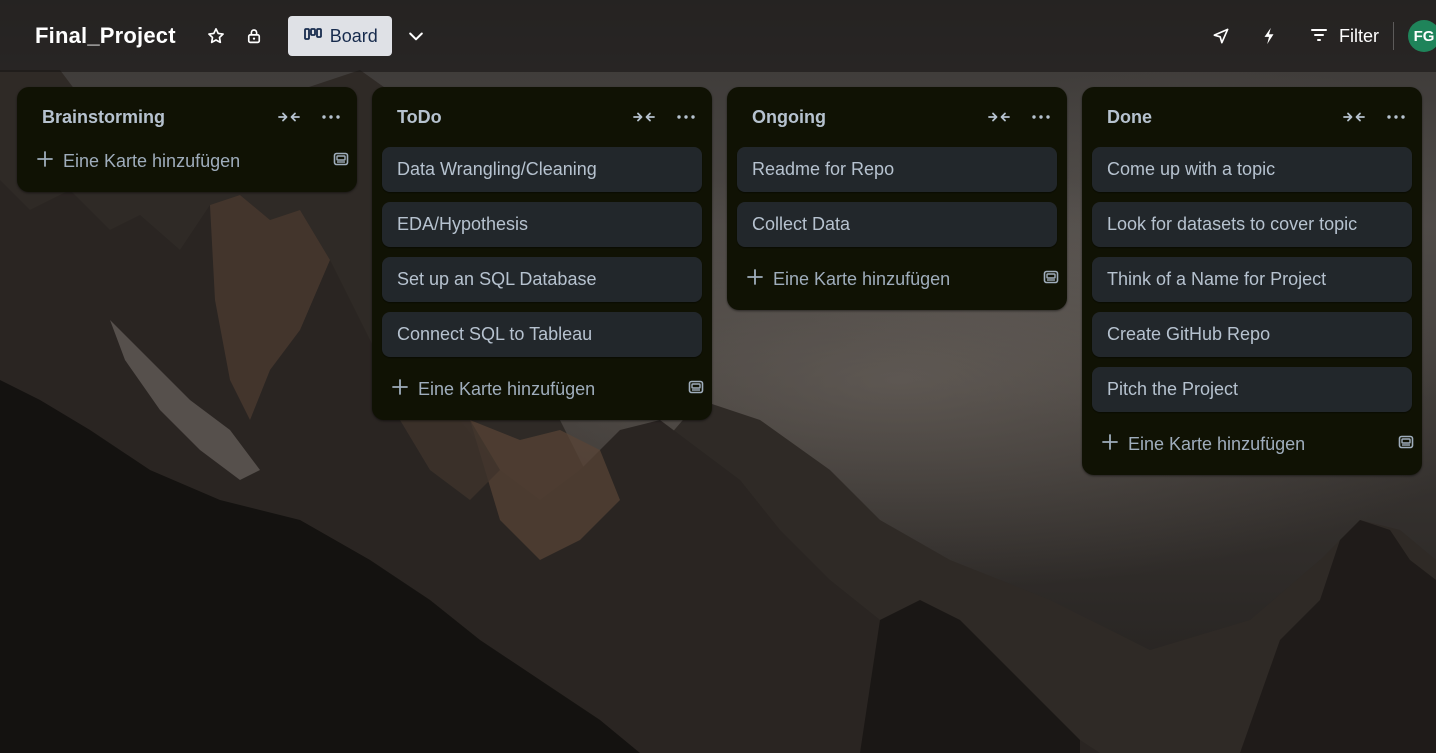 Image resolution: width=1436 pixels, height=753 pixels. I want to click on list-brainstorming: Brainstorming Eine Karte hinzufügen, so click(187, 139).